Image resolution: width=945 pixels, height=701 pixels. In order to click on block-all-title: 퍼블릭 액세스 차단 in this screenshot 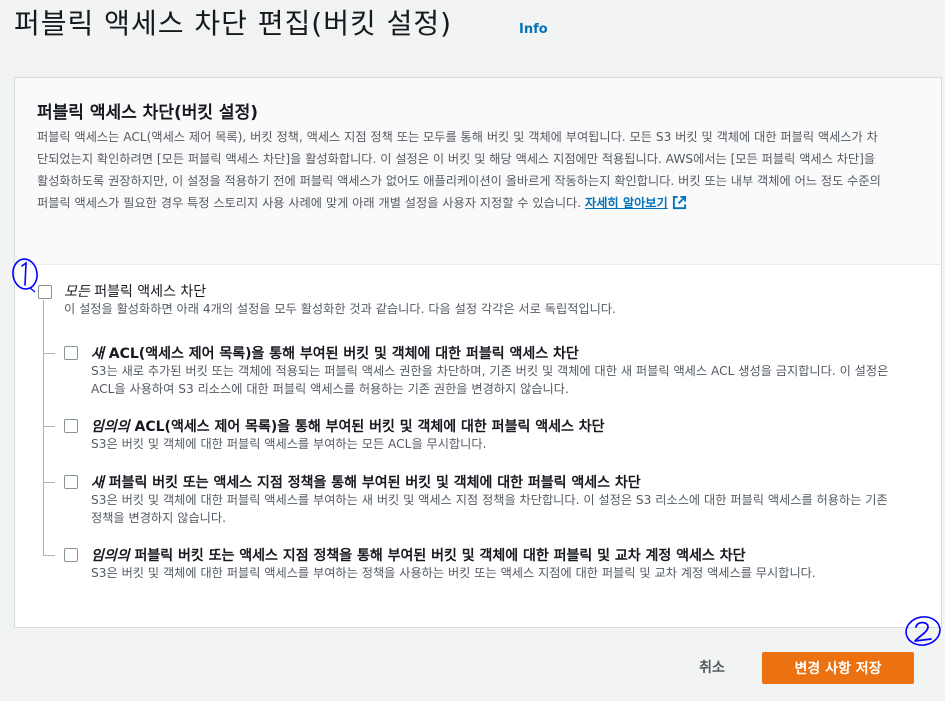, I will do `click(148, 292)`.